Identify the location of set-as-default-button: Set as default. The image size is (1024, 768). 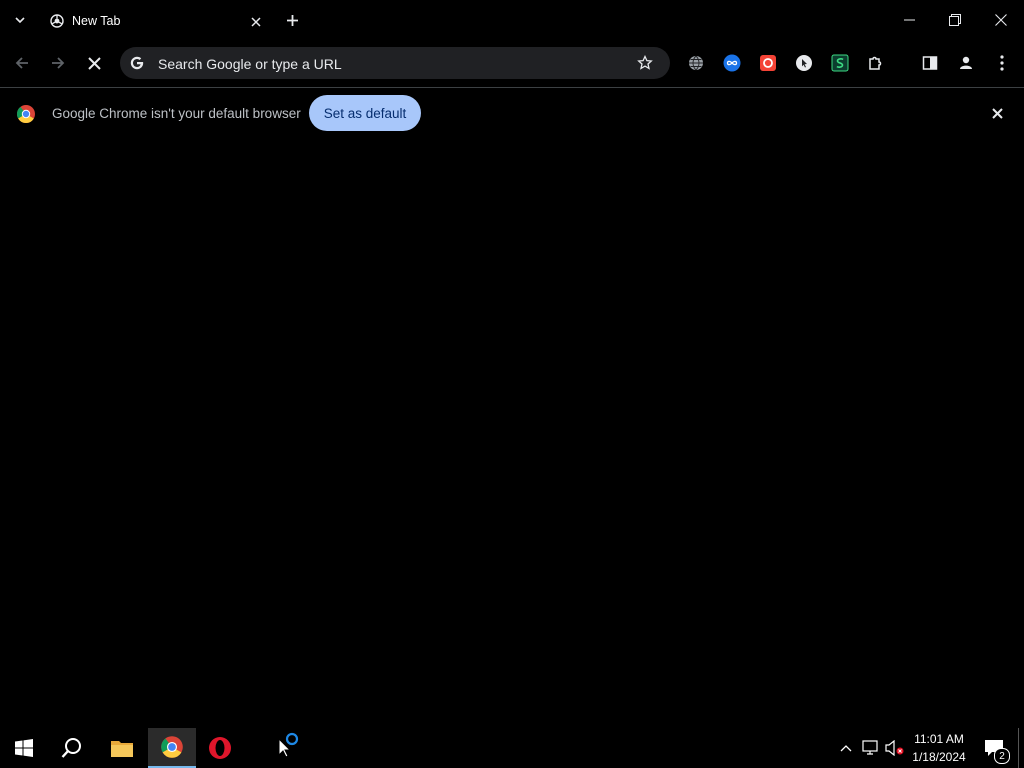
(365, 113).